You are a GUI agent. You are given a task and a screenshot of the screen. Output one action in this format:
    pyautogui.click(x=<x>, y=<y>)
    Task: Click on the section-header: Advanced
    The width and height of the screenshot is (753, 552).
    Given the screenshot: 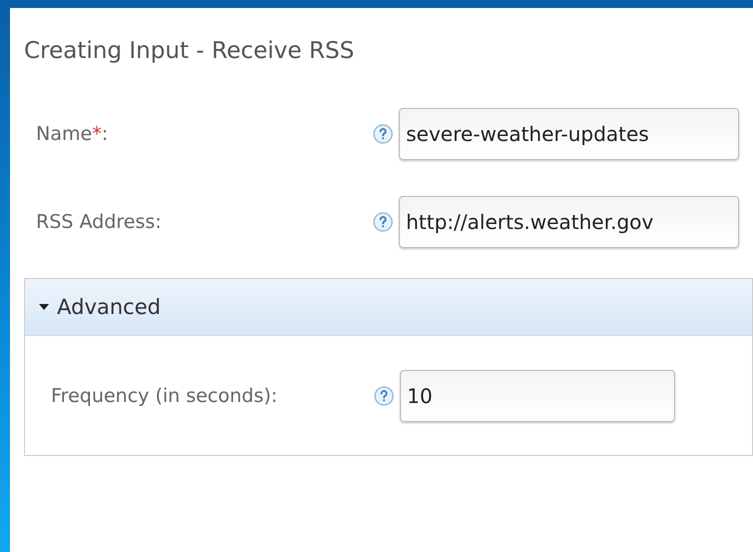 What is the action you would take?
    pyautogui.click(x=388, y=307)
    